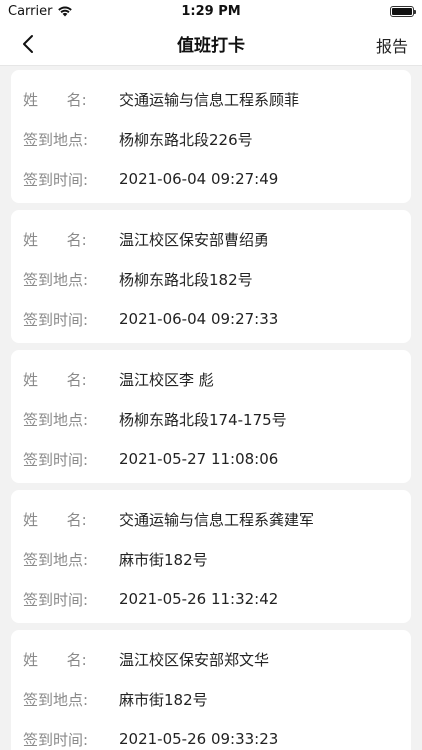  Describe the element at coordinates (217, 519) in the screenshot. I see `name-value: 交通运输与信息工程系龚建军` at that location.